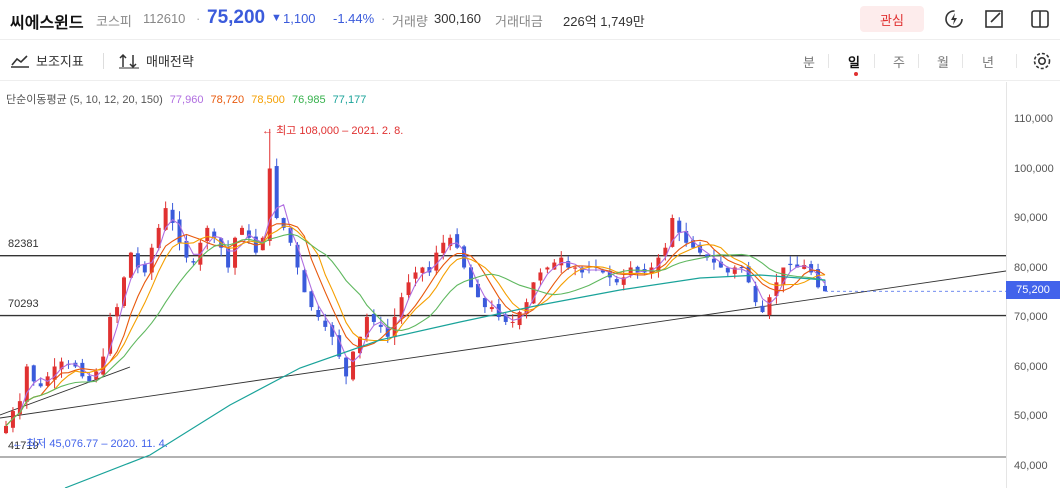 This screenshot has width=1060, height=488. What do you see at coordinates (170, 61) in the screenshot?
I see `strategy-label: 매매전략` at bounding box center [170, 61].